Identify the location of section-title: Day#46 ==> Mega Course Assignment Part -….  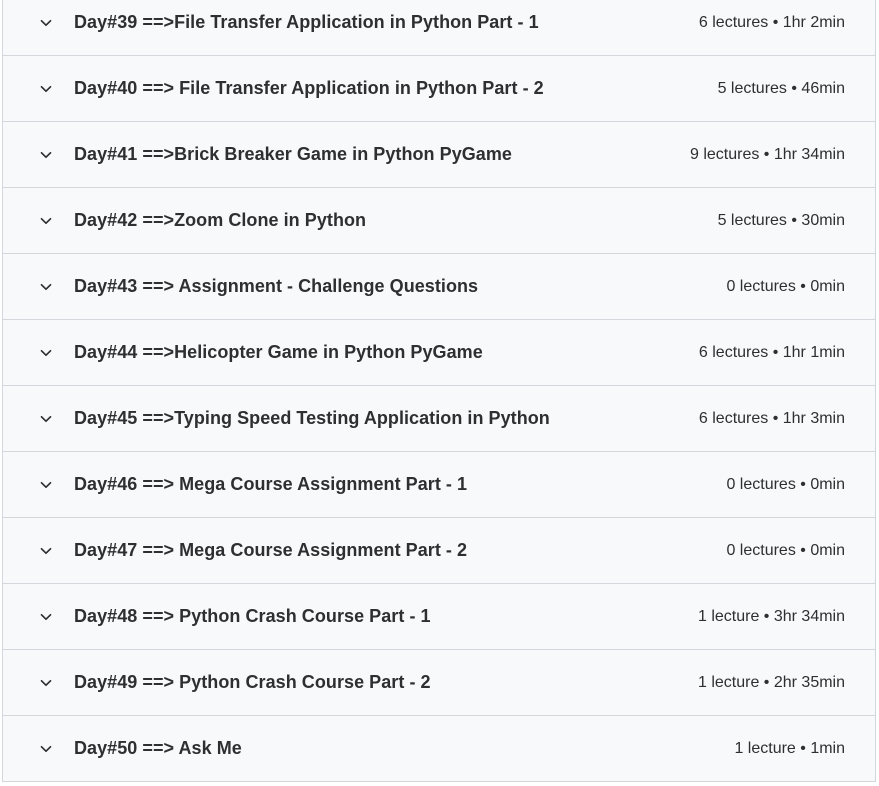
(270, 484).